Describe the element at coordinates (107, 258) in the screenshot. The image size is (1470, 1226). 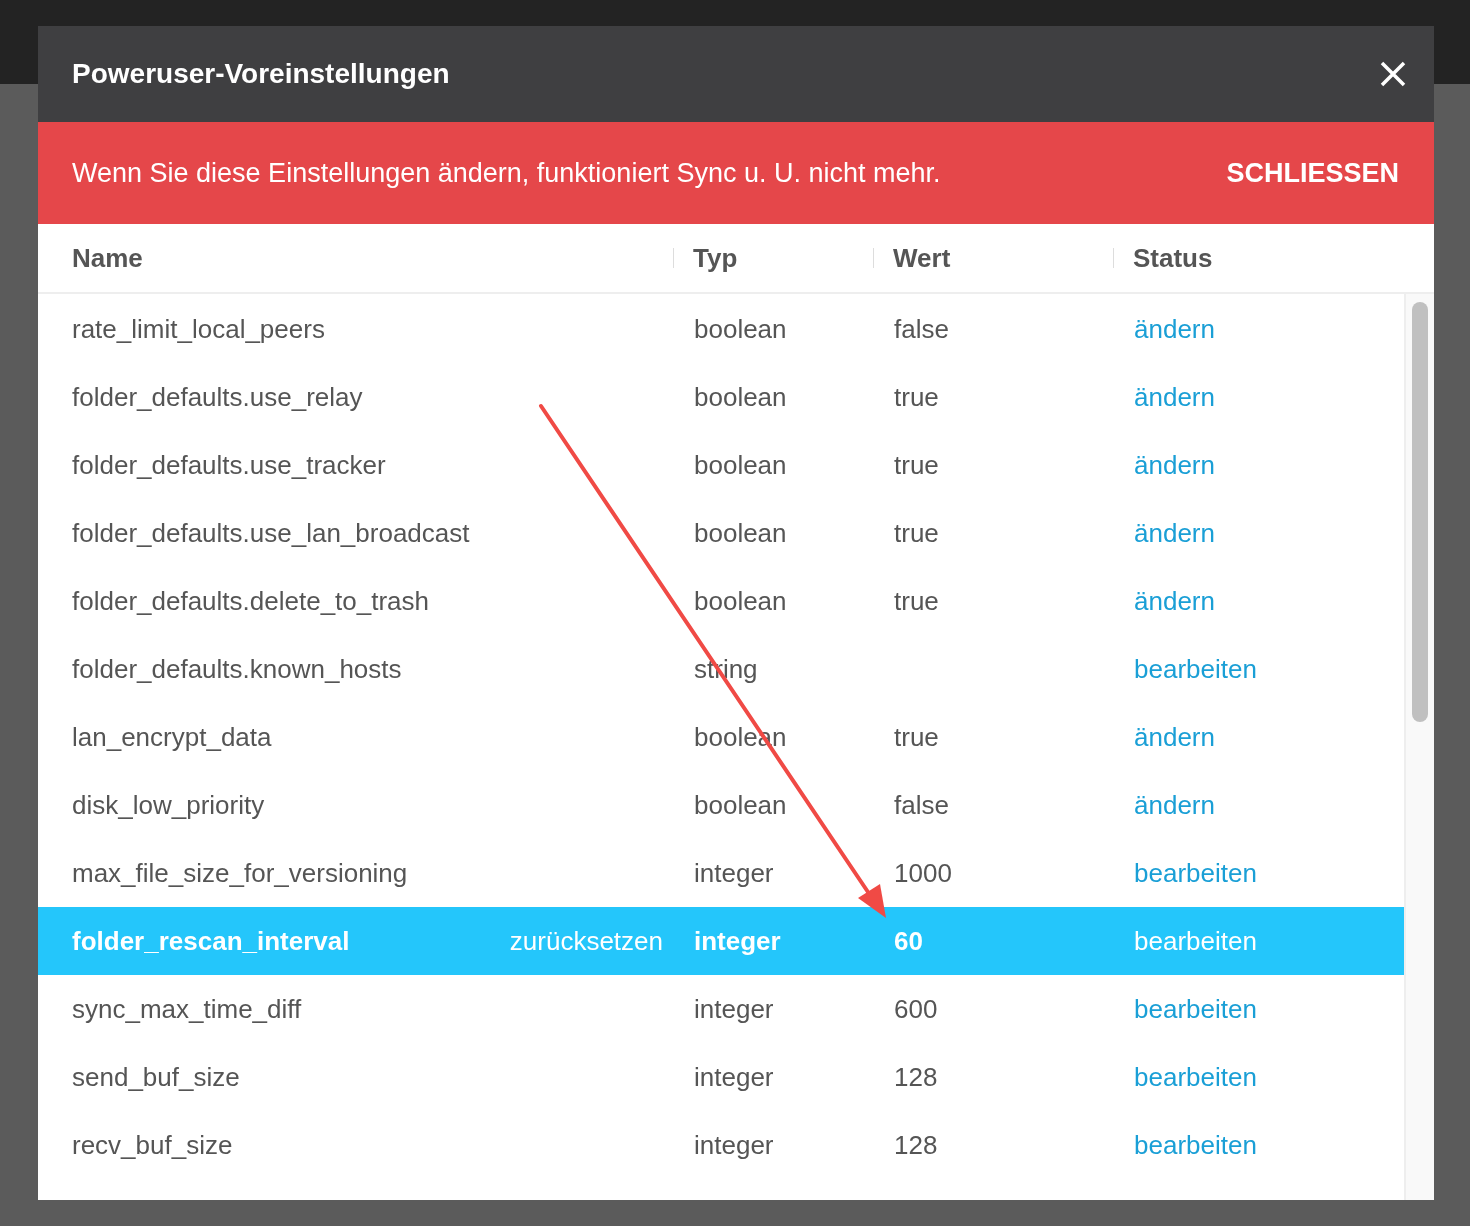
I see `column-header: Name` at that location.